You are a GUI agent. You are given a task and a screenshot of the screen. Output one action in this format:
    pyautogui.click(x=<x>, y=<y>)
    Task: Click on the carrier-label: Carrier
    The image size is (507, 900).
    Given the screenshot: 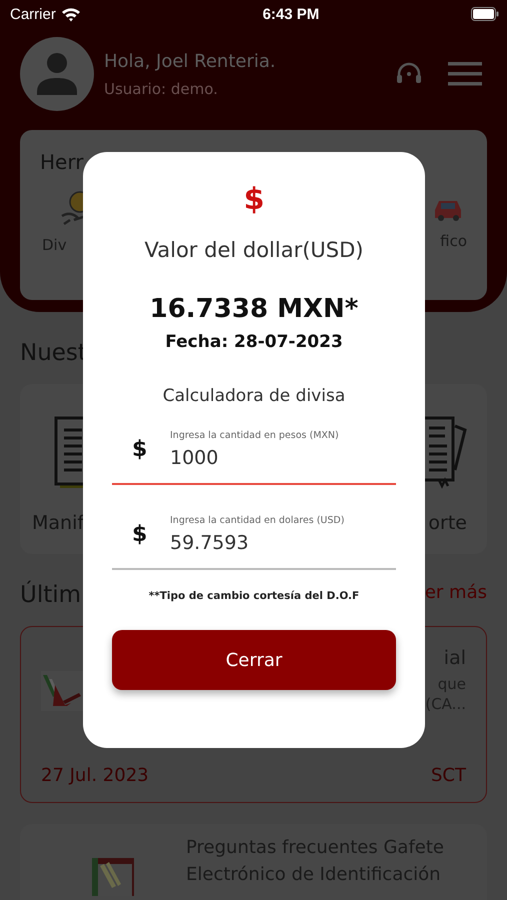 What is the action you would take?
    pyautogui.click(x=33, y=14)
    